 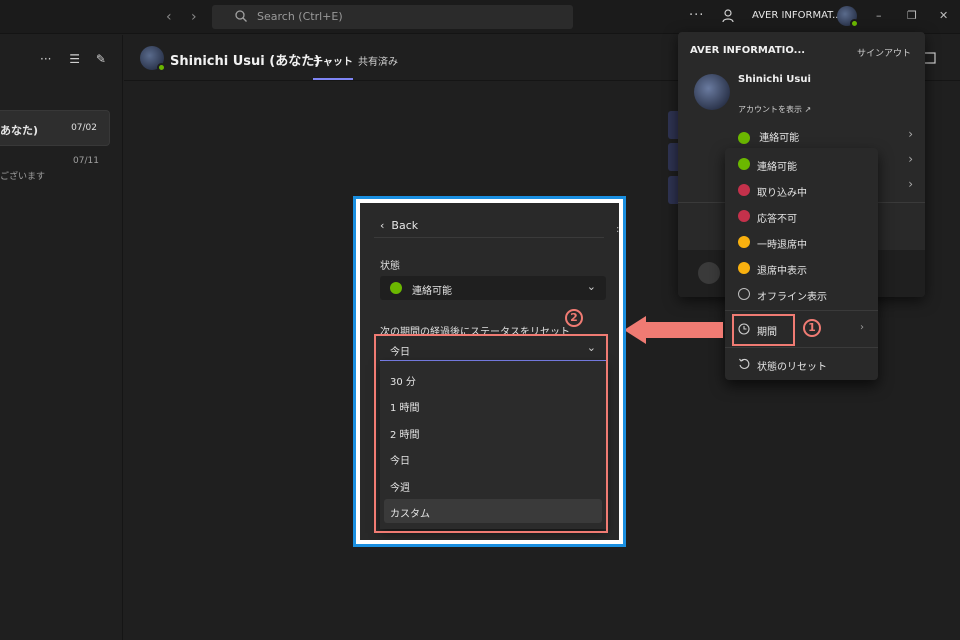 I want to click on offline-icon, so click(x=744, y=294).